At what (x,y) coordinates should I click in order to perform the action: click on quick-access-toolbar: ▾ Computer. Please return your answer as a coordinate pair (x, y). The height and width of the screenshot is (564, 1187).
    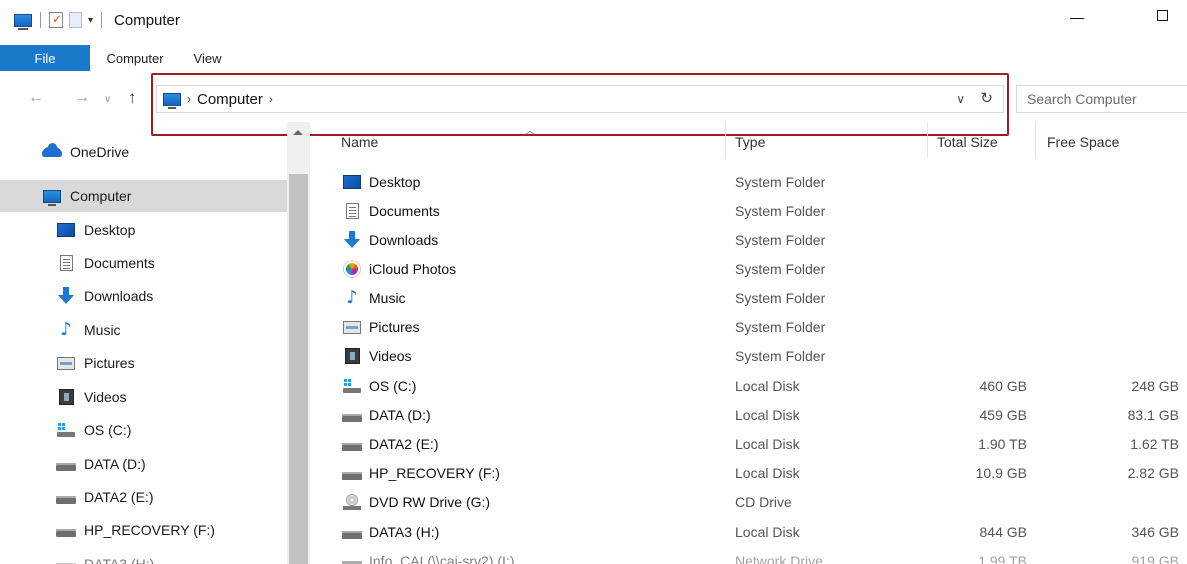
    Looking at the image, I should click on (90, 20).